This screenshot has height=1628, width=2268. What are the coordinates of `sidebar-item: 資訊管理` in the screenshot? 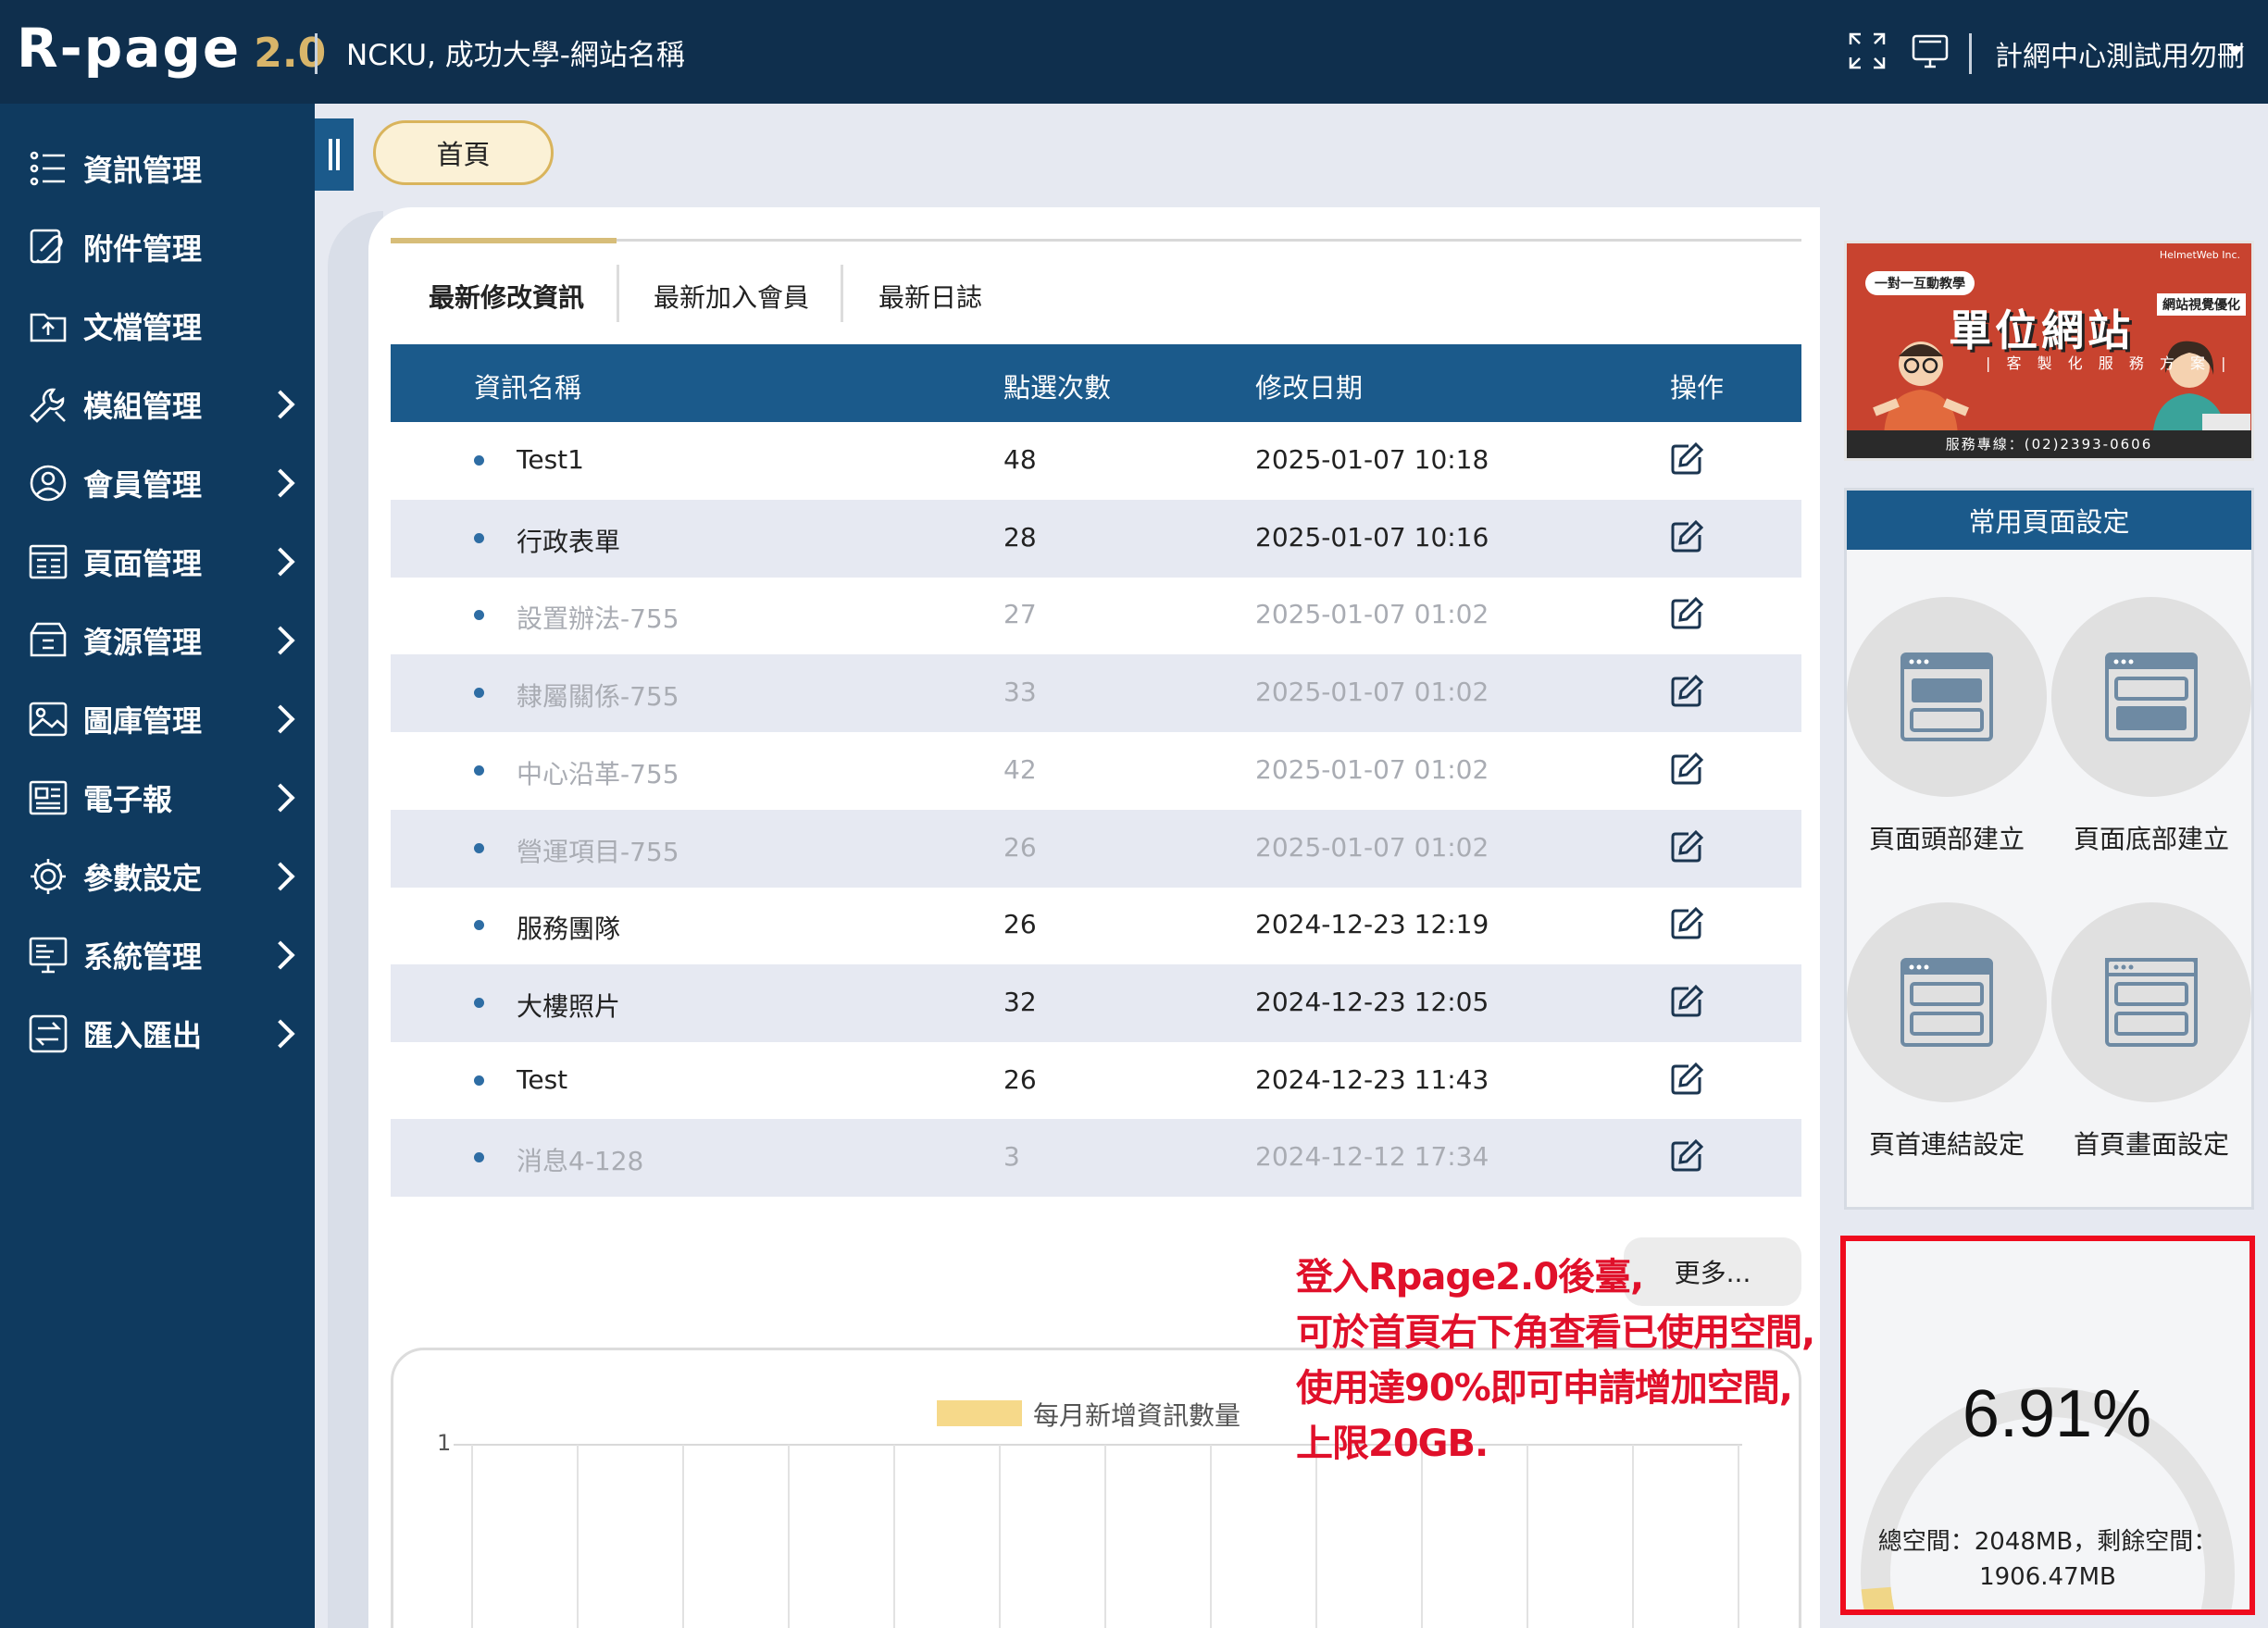 It's located at (157, 169).